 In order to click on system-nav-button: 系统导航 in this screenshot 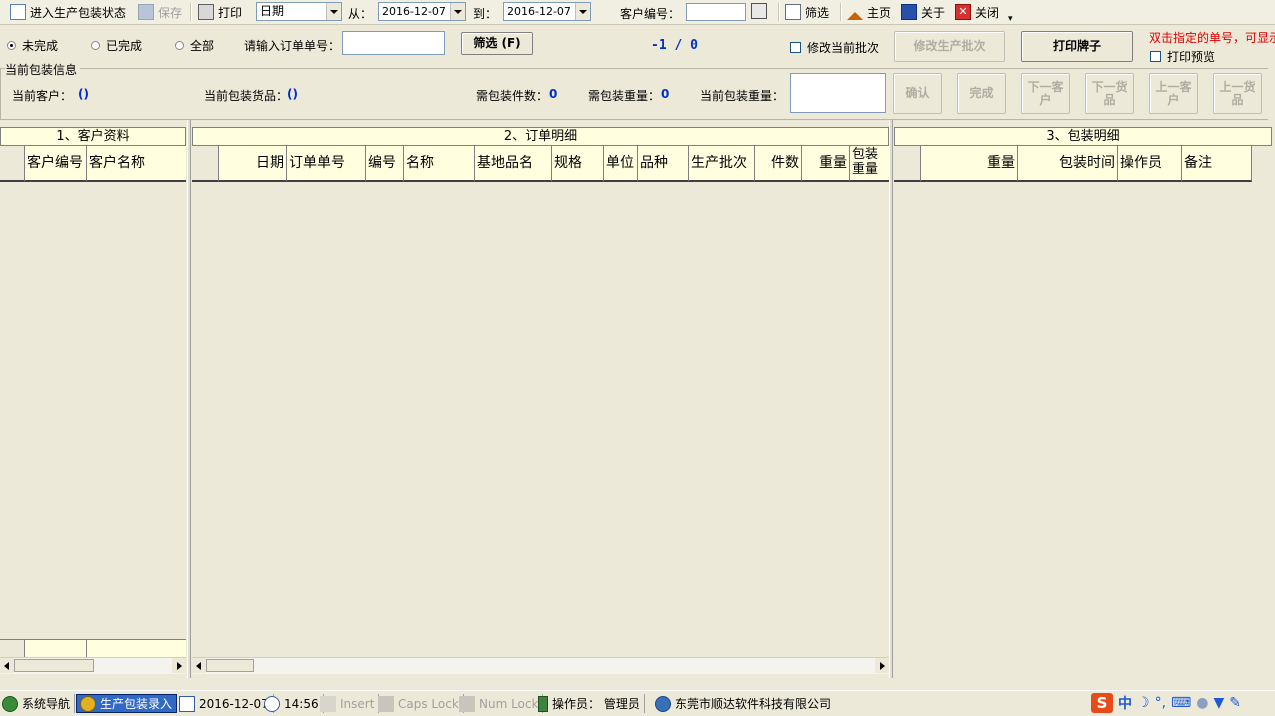, I will do `click(39, 703)`.